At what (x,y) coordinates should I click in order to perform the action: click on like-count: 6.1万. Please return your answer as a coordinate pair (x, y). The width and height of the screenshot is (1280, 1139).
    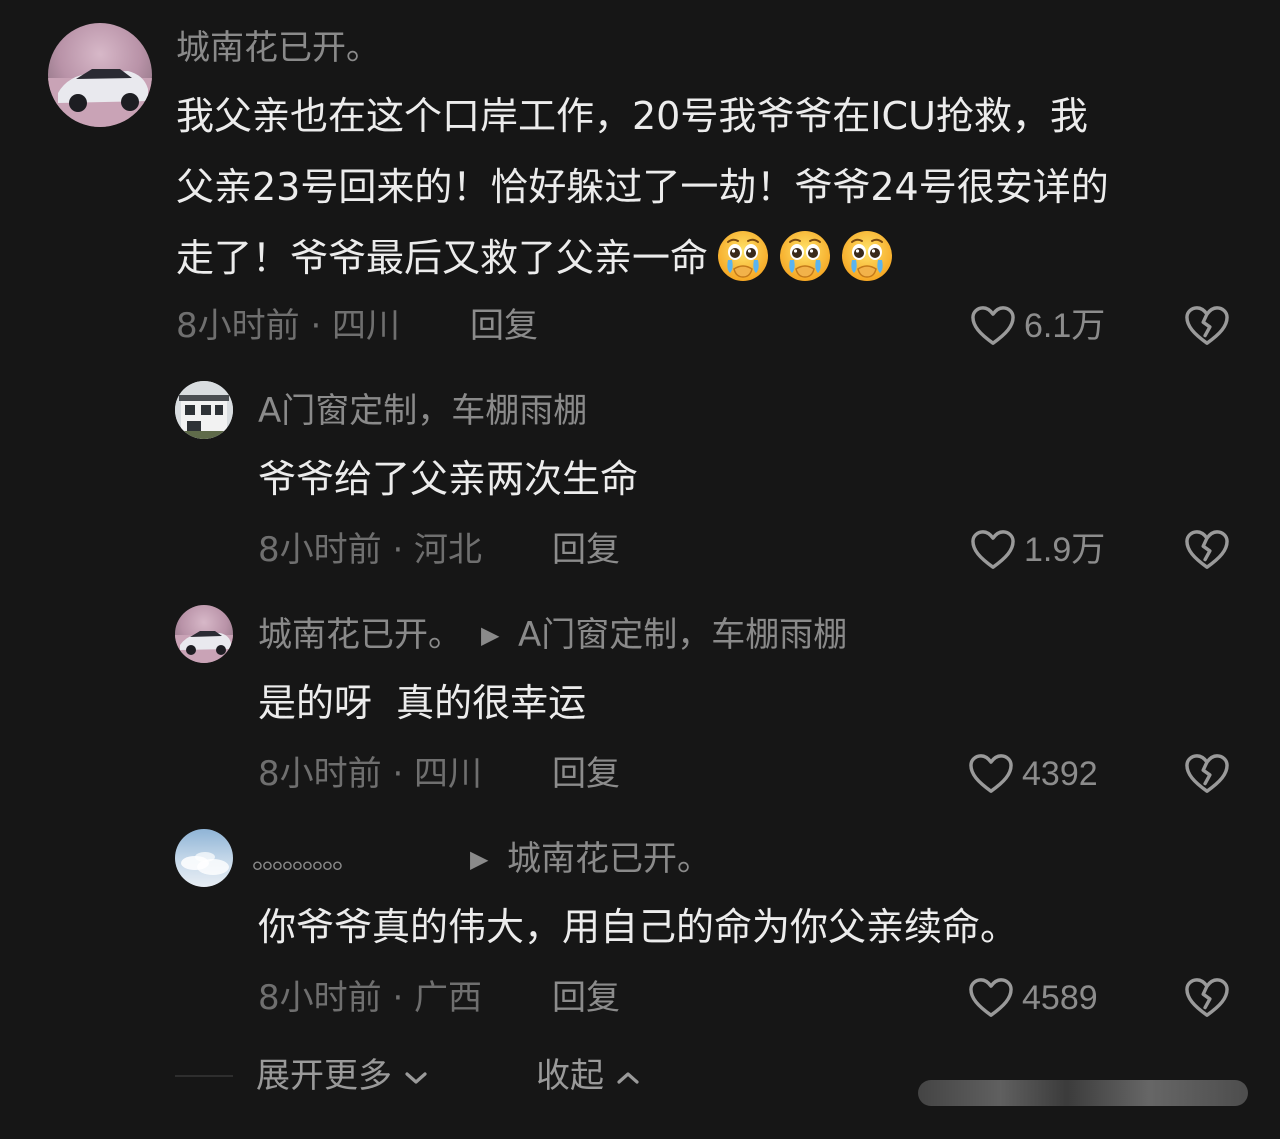
    Looking at the image, I should click on (1065, 326).